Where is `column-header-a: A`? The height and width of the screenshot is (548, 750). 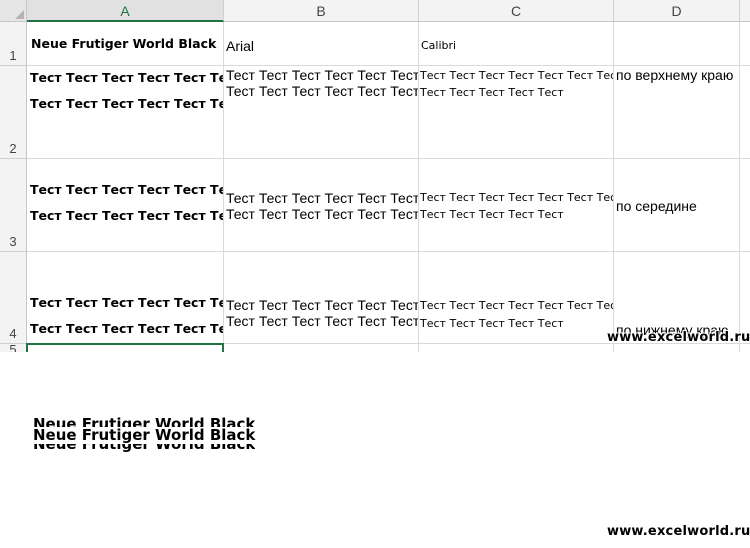
column-header-a: A is located at coordinates (125, 11).